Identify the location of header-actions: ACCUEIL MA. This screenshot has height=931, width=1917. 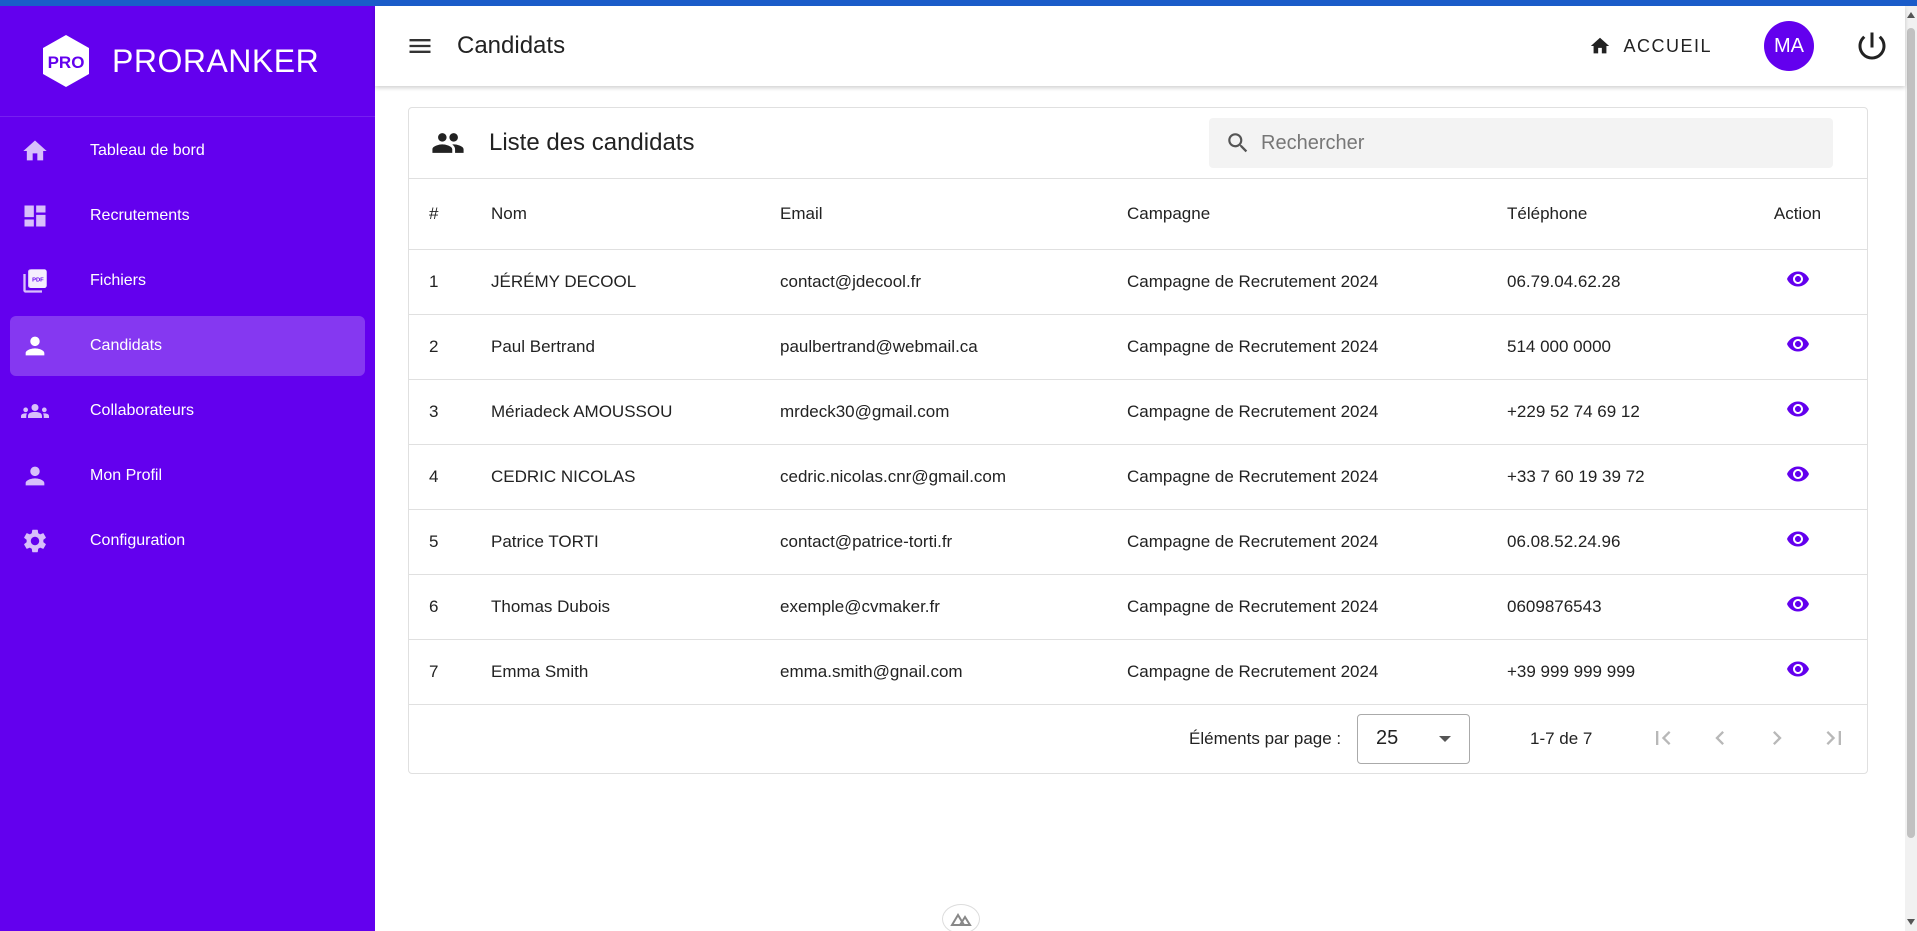
(1747, 46).